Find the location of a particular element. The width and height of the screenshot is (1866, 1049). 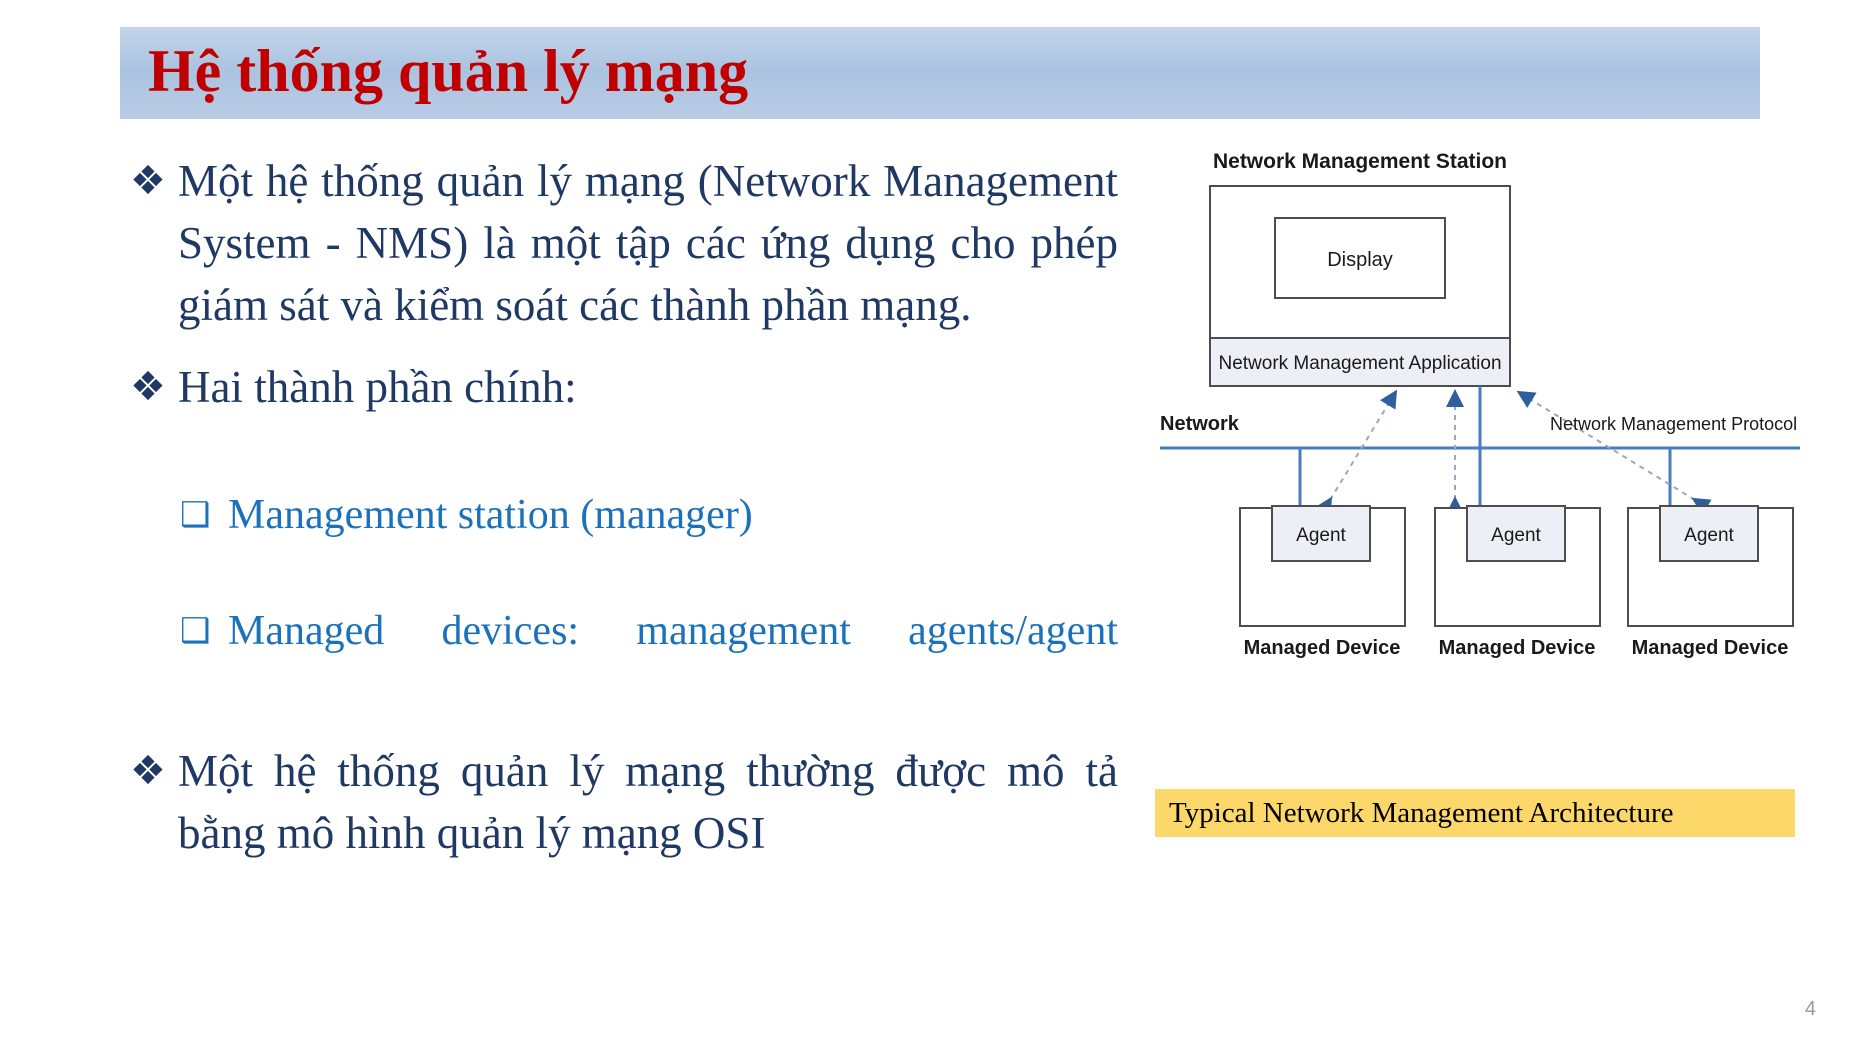

managed-device-label-3: Managed Device is located at coordinates (1710, 648).